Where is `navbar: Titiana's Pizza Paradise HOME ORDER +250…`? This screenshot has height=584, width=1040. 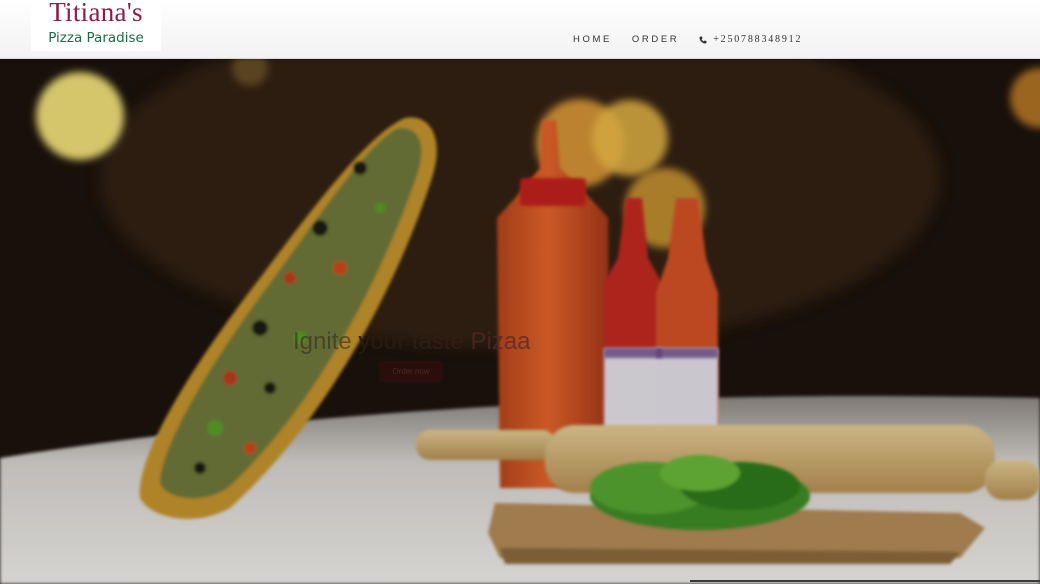
navbar: Titiana's Pizza Paradise HOME ORDER +250… is located at coordinates (520, 29).